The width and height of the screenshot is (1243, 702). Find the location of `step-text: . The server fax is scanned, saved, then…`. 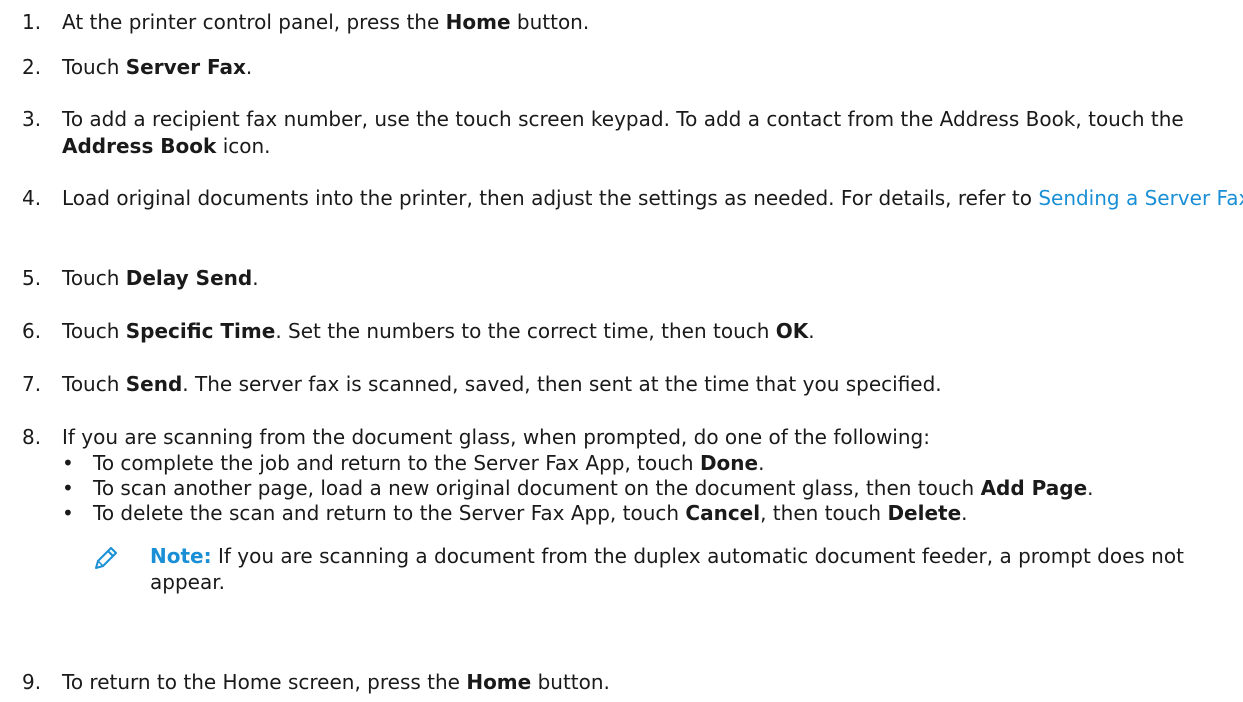

step-text: . The server fax is scanned, saved, then… is located at coordinates (562, 384).